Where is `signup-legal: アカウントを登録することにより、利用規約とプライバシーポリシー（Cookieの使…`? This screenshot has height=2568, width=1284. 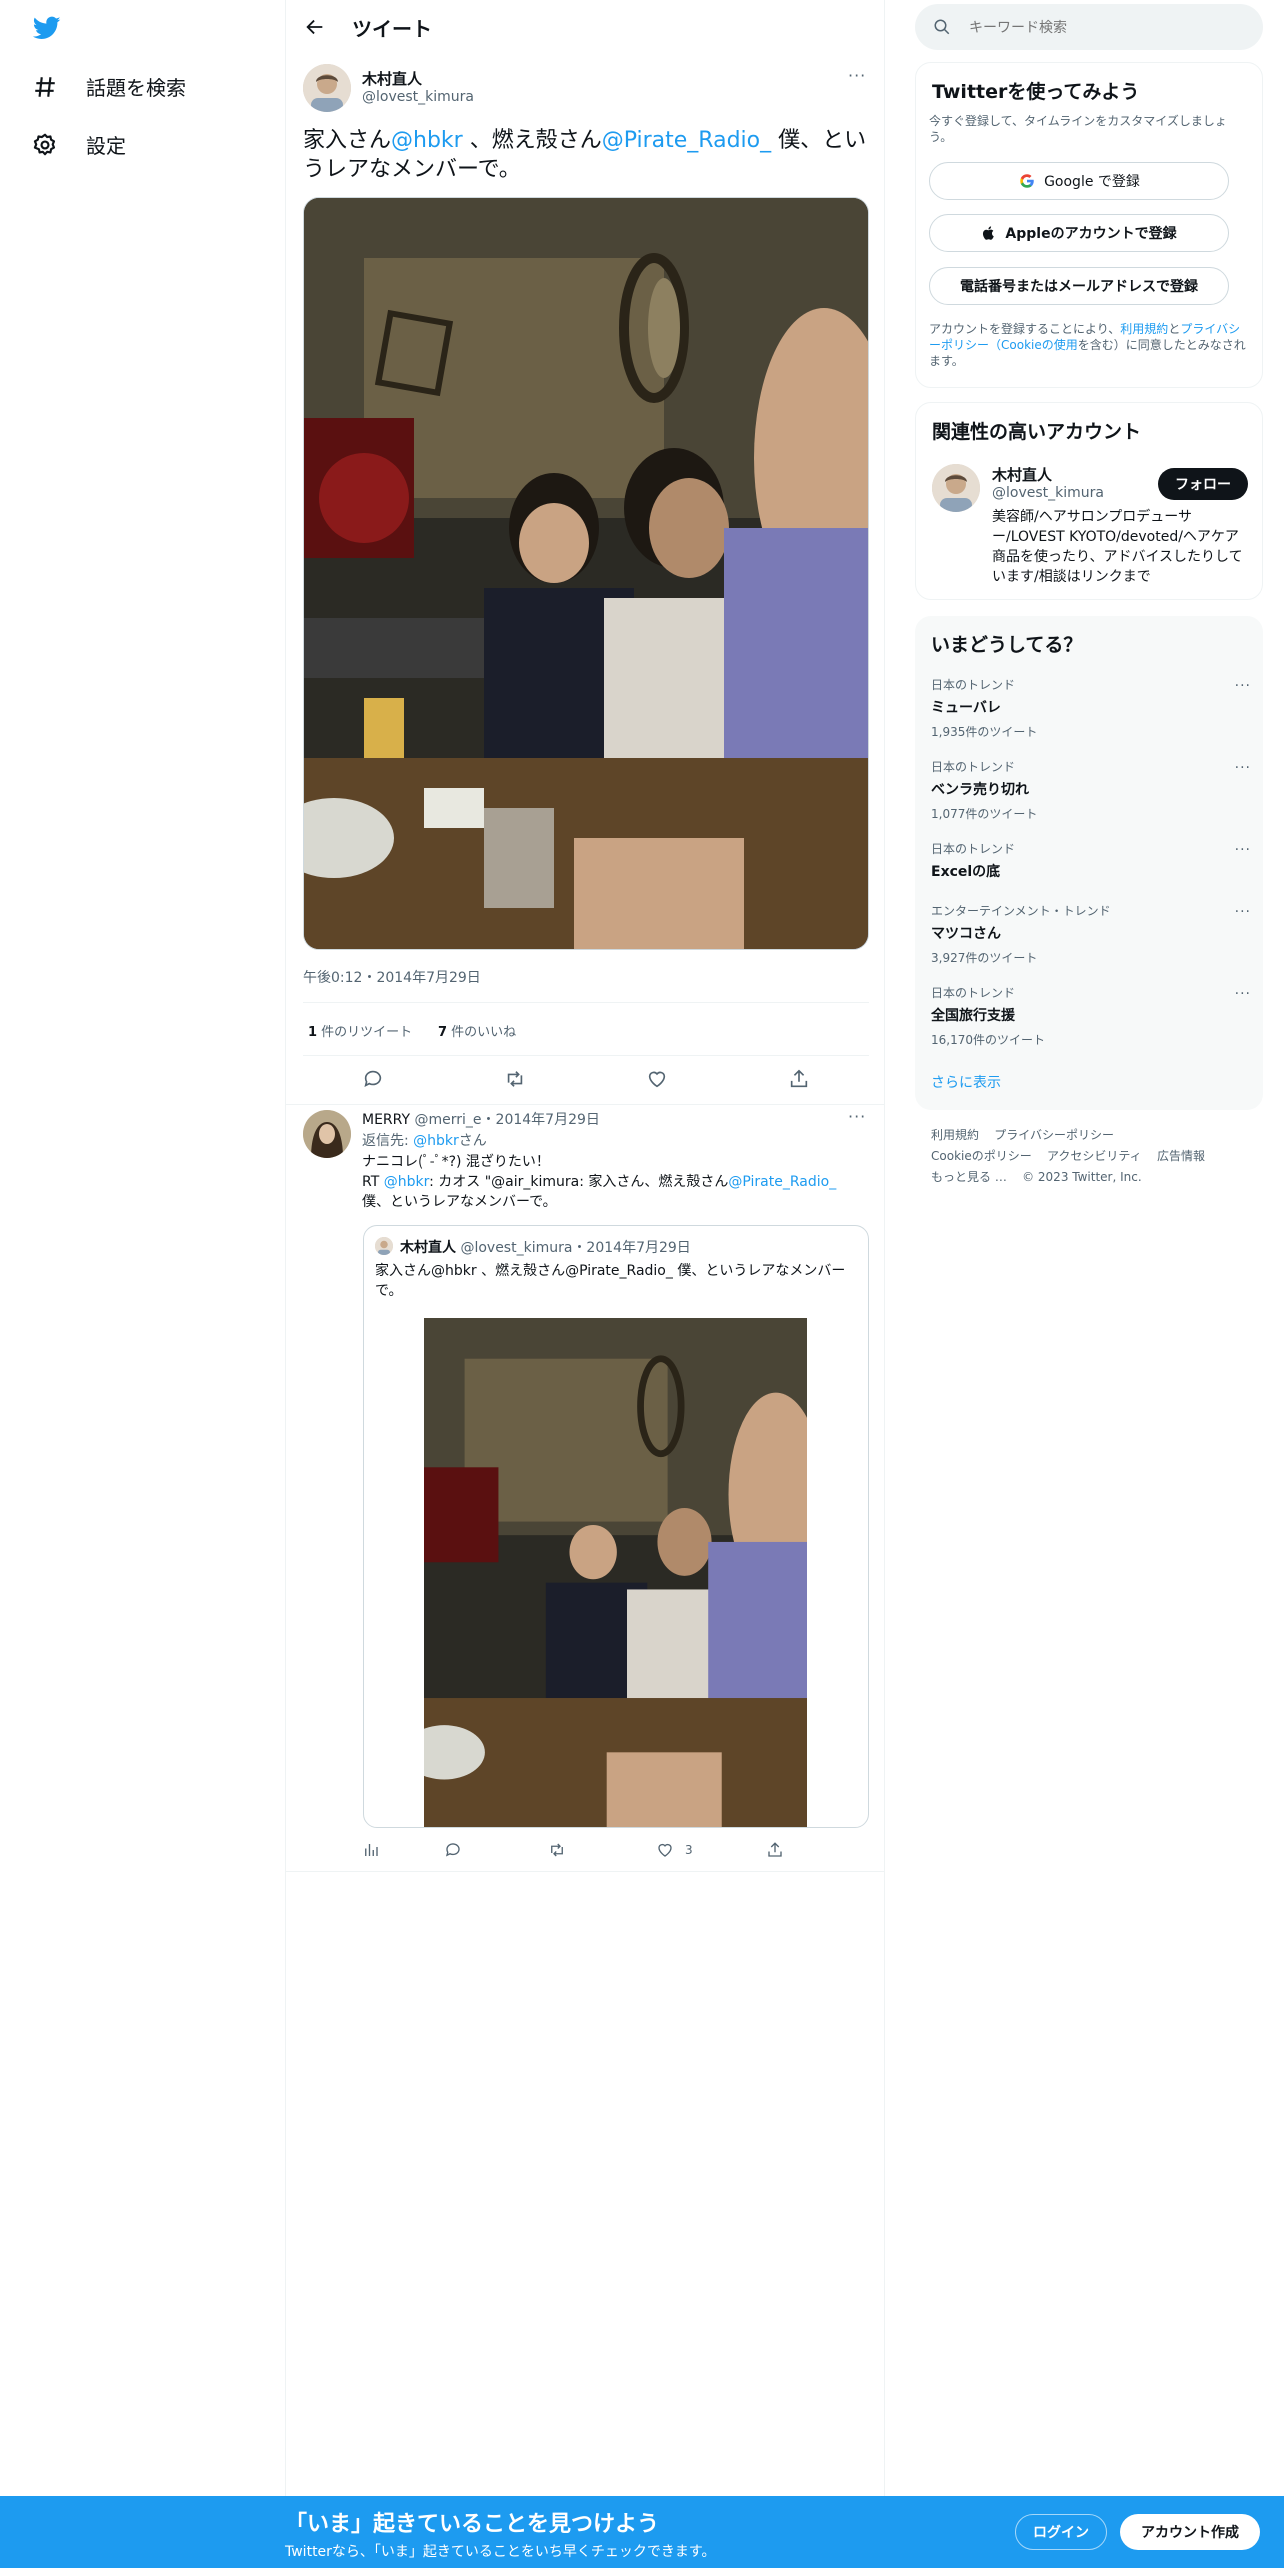 signup-legal: アカウントを登録することにより、利用規約とプライバシーポリシー（Cookieの使… is located at coordinates (1088, 345).